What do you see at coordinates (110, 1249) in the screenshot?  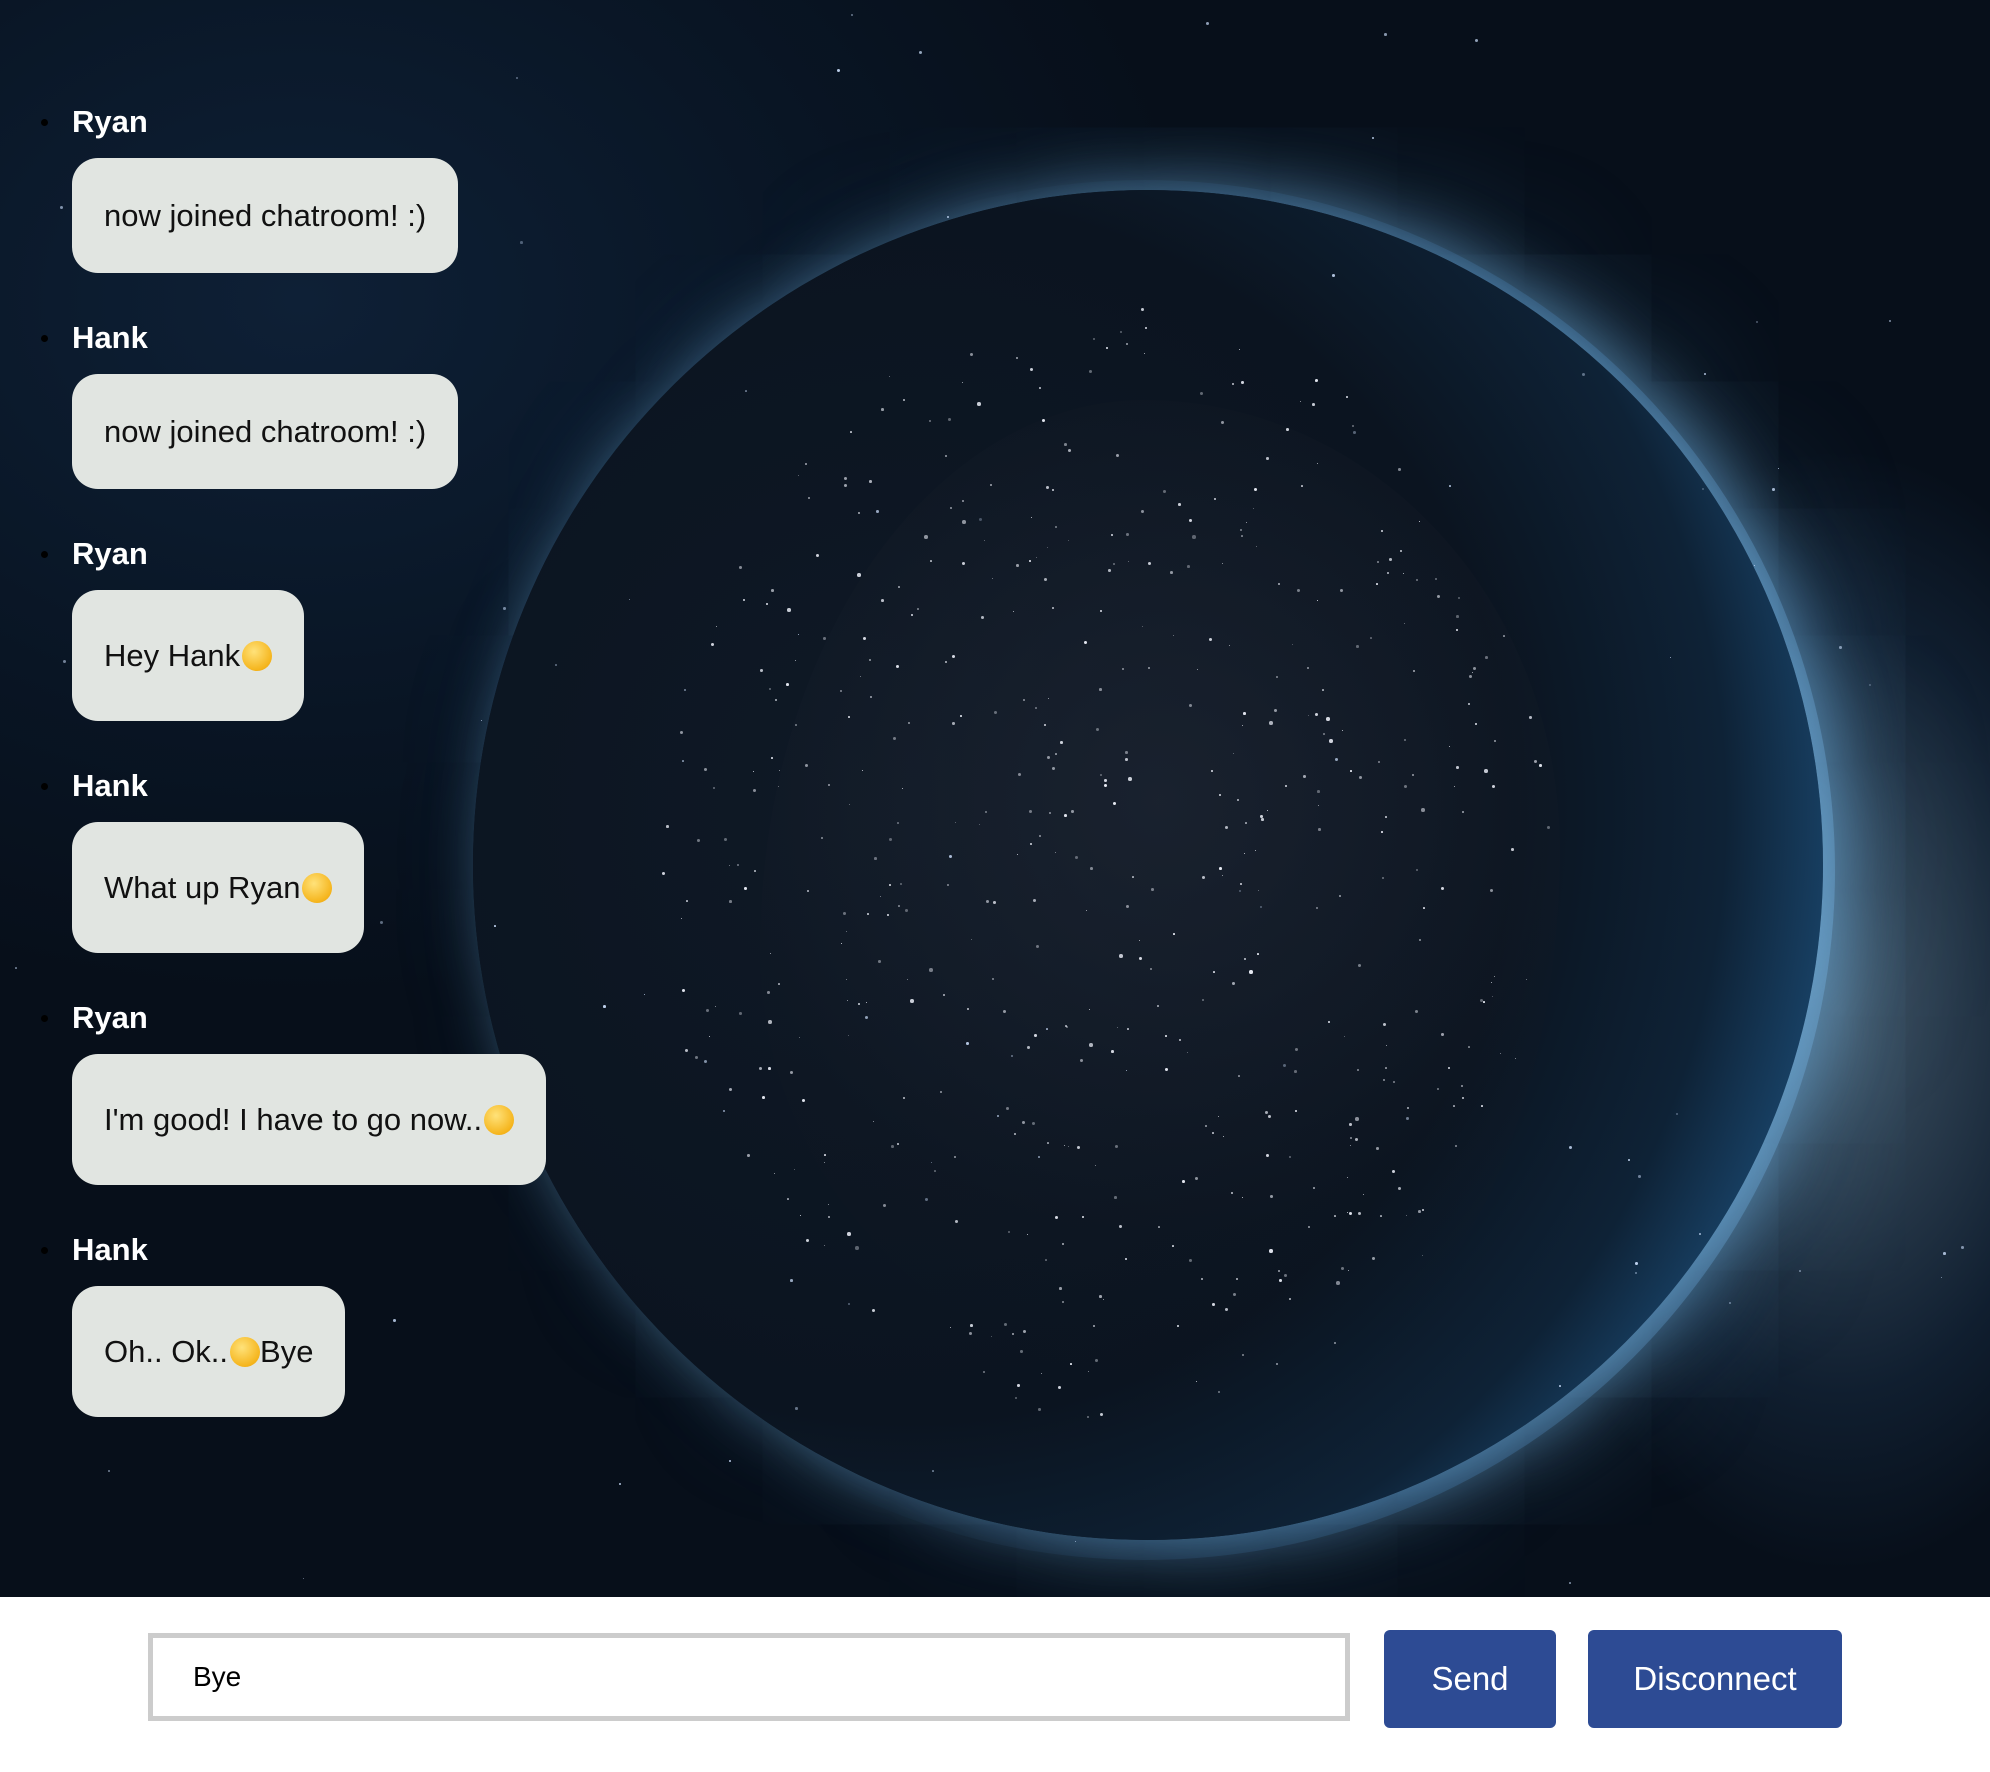 I see `message-username: Hank` at bounding box center [110, 1249].